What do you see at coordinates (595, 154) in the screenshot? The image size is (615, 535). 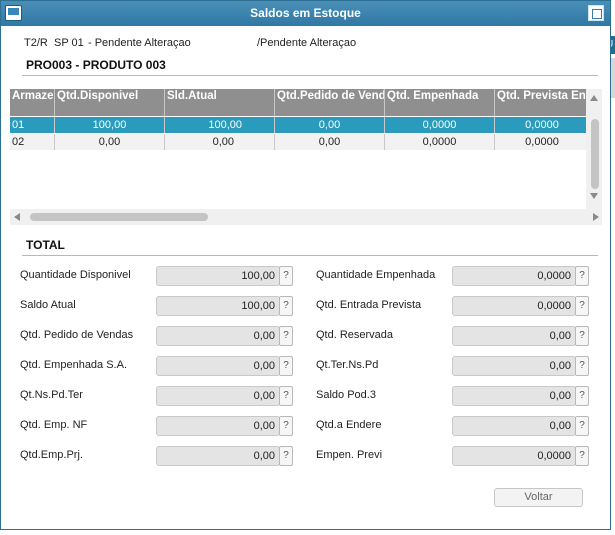 I see `vertical-scroll-thumb` at bounding box center [595, 154].